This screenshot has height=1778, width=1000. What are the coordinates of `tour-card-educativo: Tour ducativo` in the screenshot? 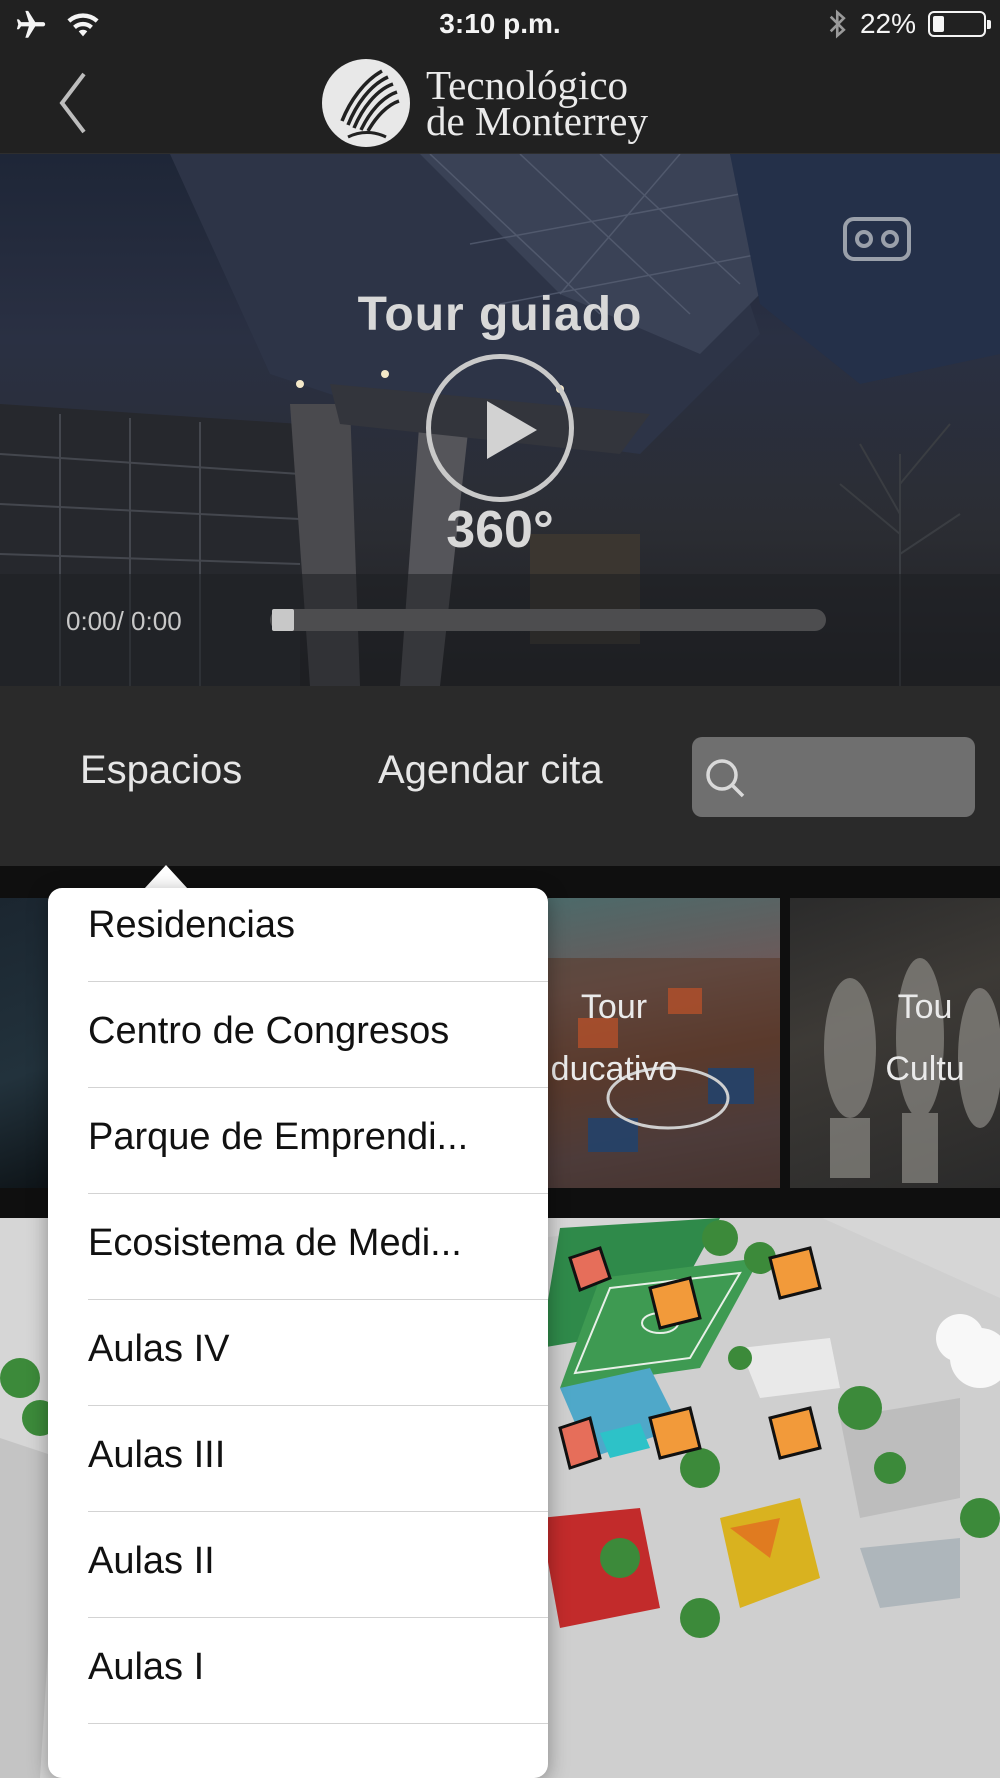 It's located at (664, 1043).